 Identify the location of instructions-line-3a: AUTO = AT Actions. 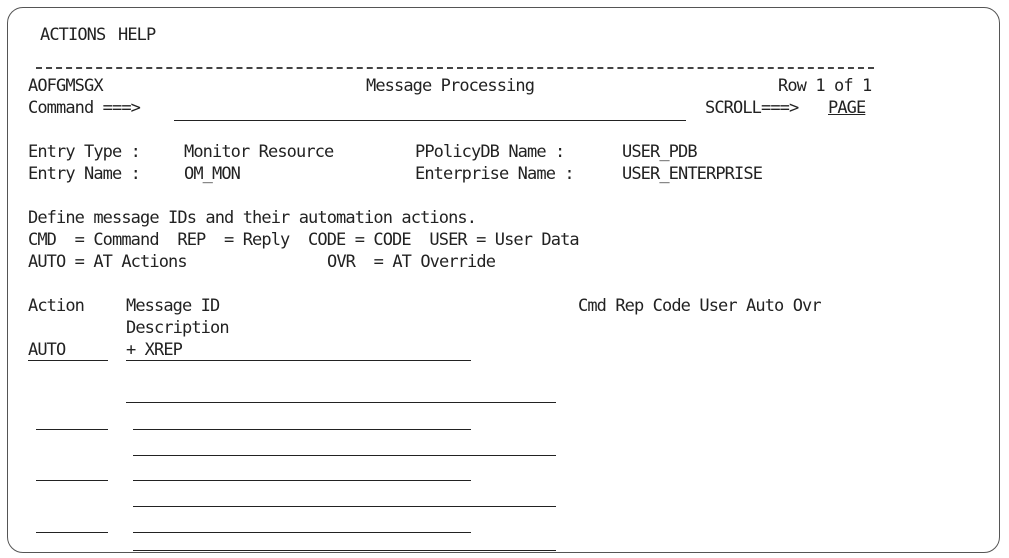
(108, 262).